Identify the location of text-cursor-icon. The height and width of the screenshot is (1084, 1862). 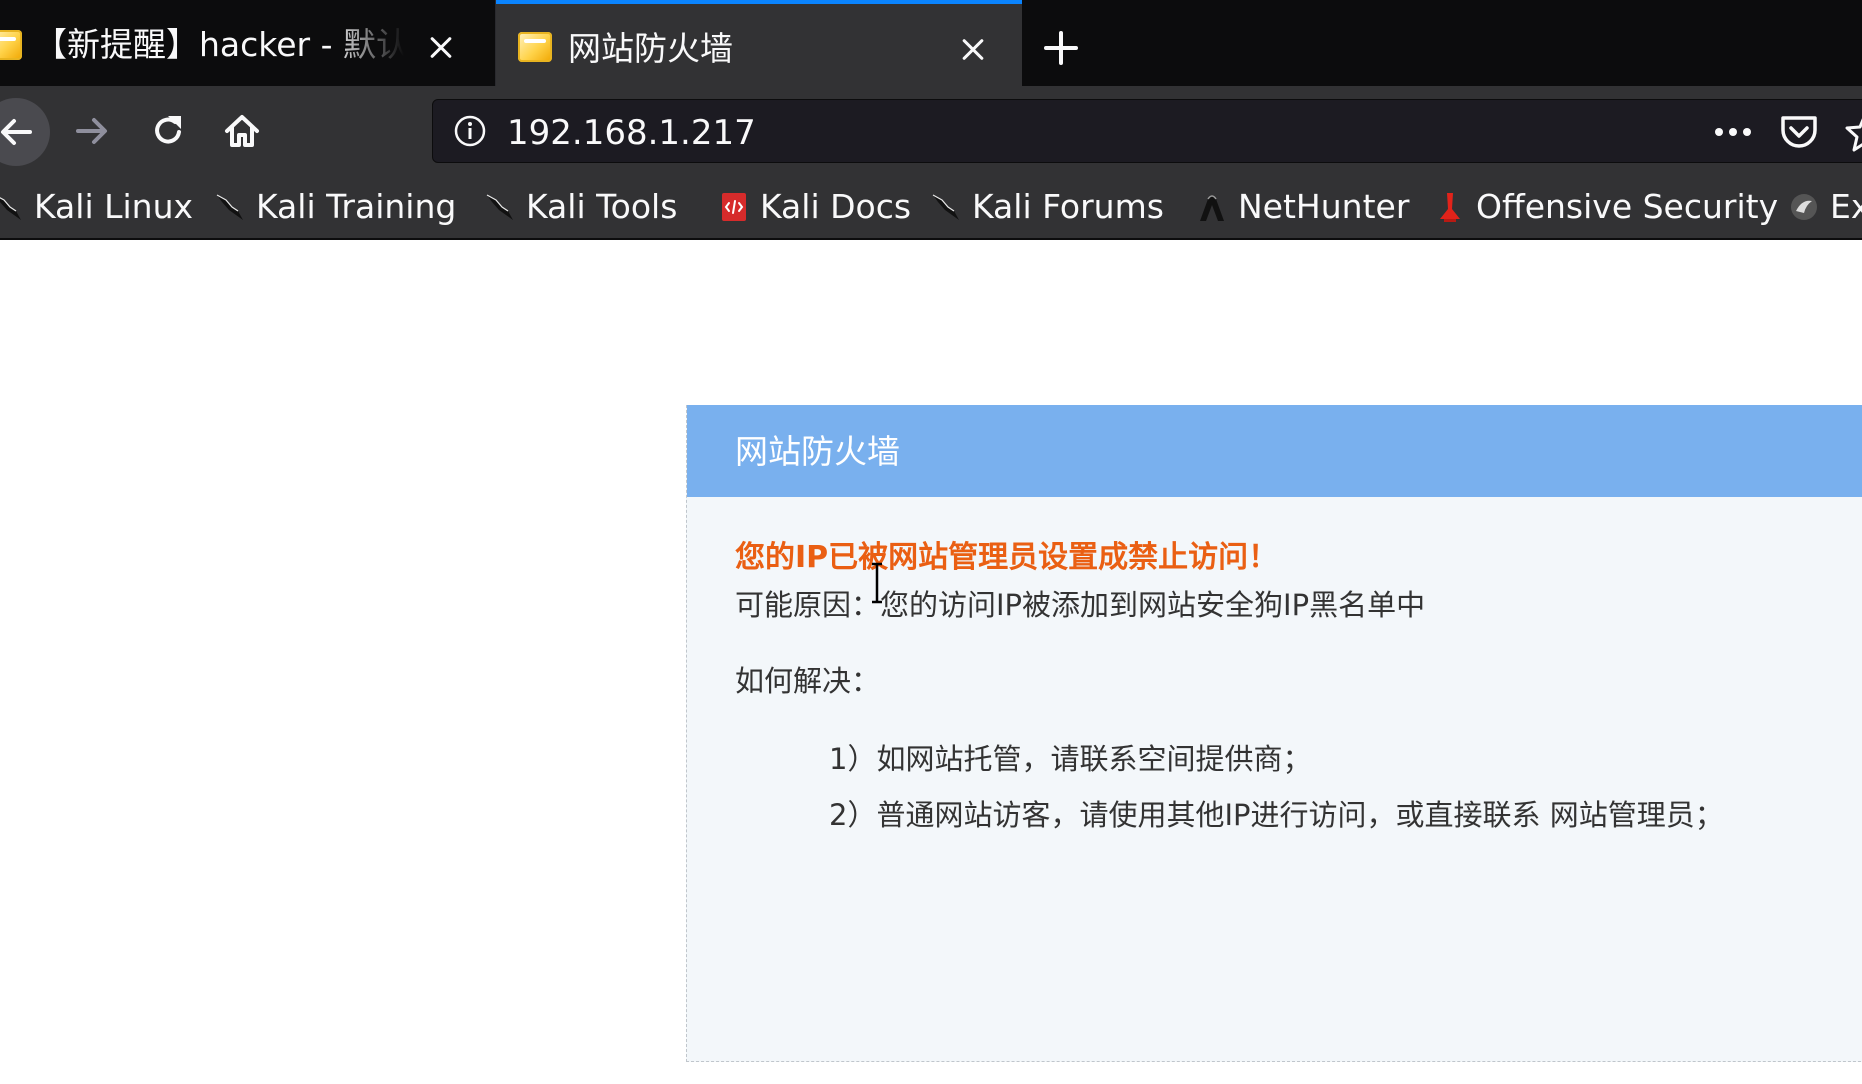
(877, 583).